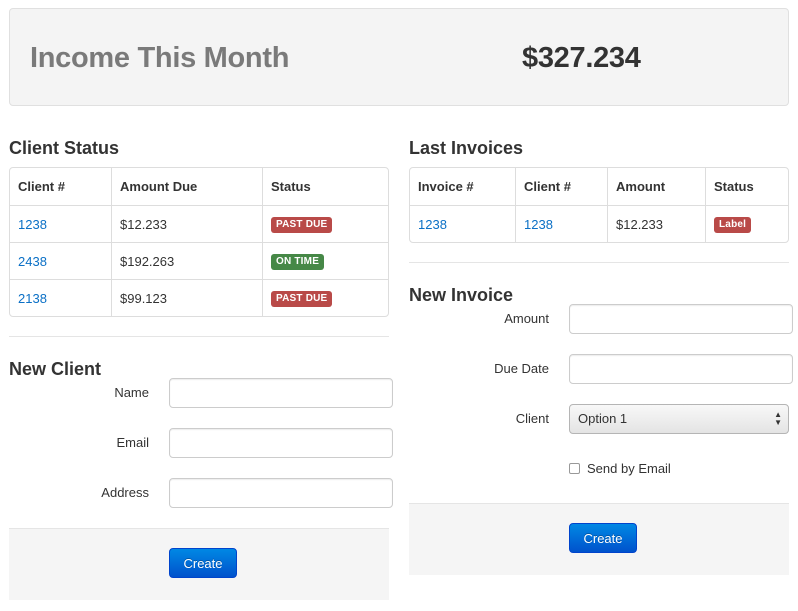 This screenshot has height=611, width=798. What do you see at coordinates (446, 186) in the screenshot?
I see `column-header-invoice: Invoice #` at bounding box center [446, 186].